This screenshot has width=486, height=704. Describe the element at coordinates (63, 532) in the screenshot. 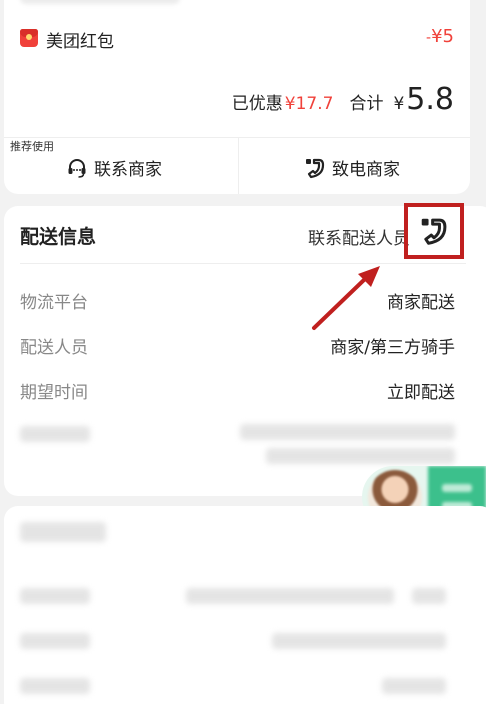

I see `blurred-section-title` at that location.